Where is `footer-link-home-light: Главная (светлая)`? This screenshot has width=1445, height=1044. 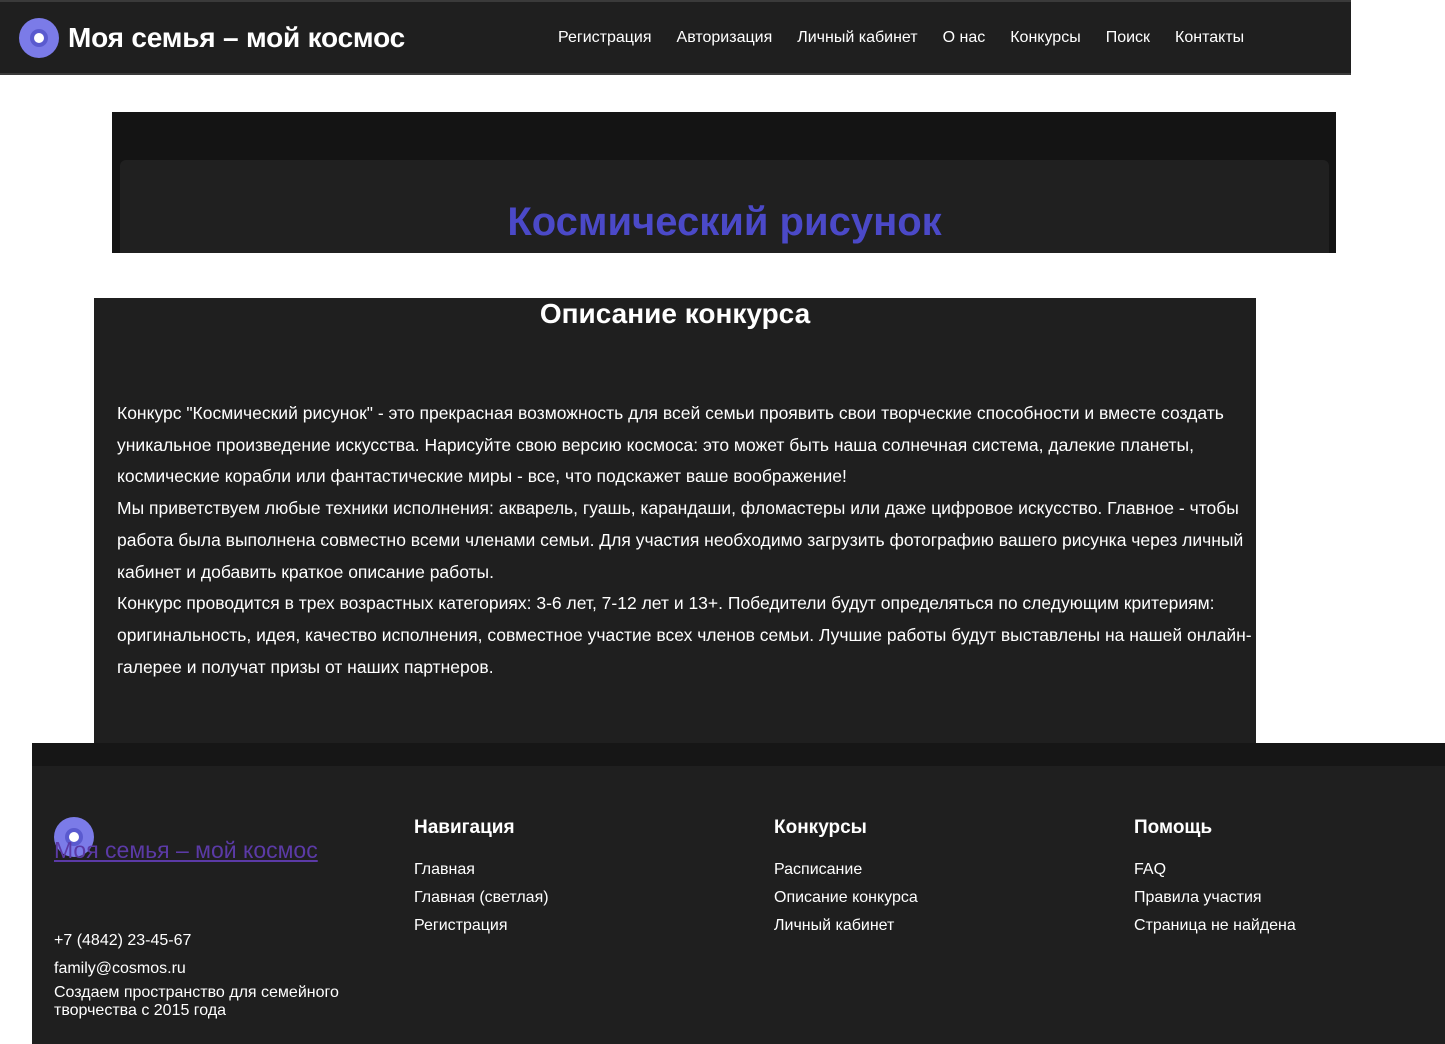
footer-link-home-light: Главная (светлая) is located at coordinates (481, 898).